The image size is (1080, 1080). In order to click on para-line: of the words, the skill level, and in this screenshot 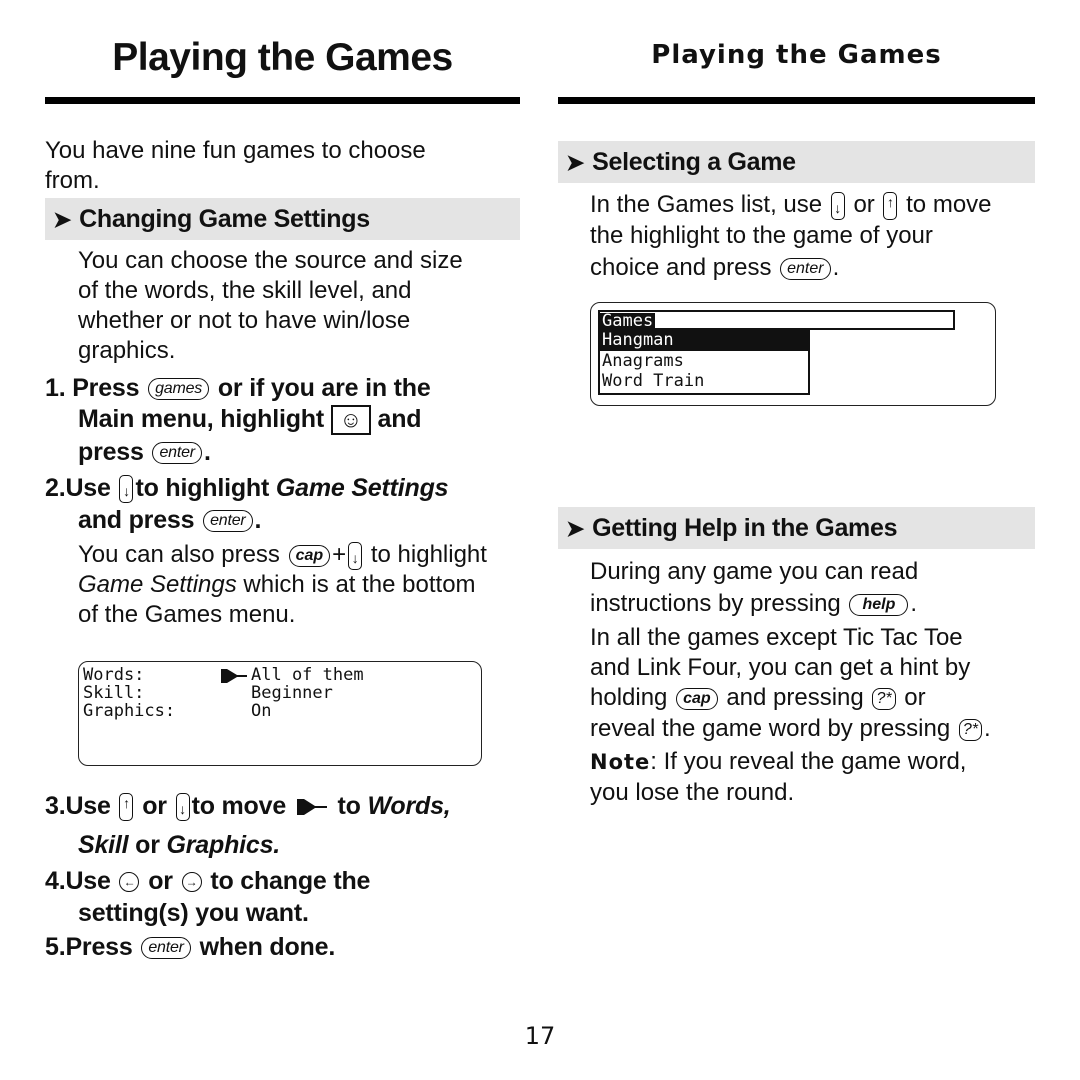, I will do `click(245, 290)`.